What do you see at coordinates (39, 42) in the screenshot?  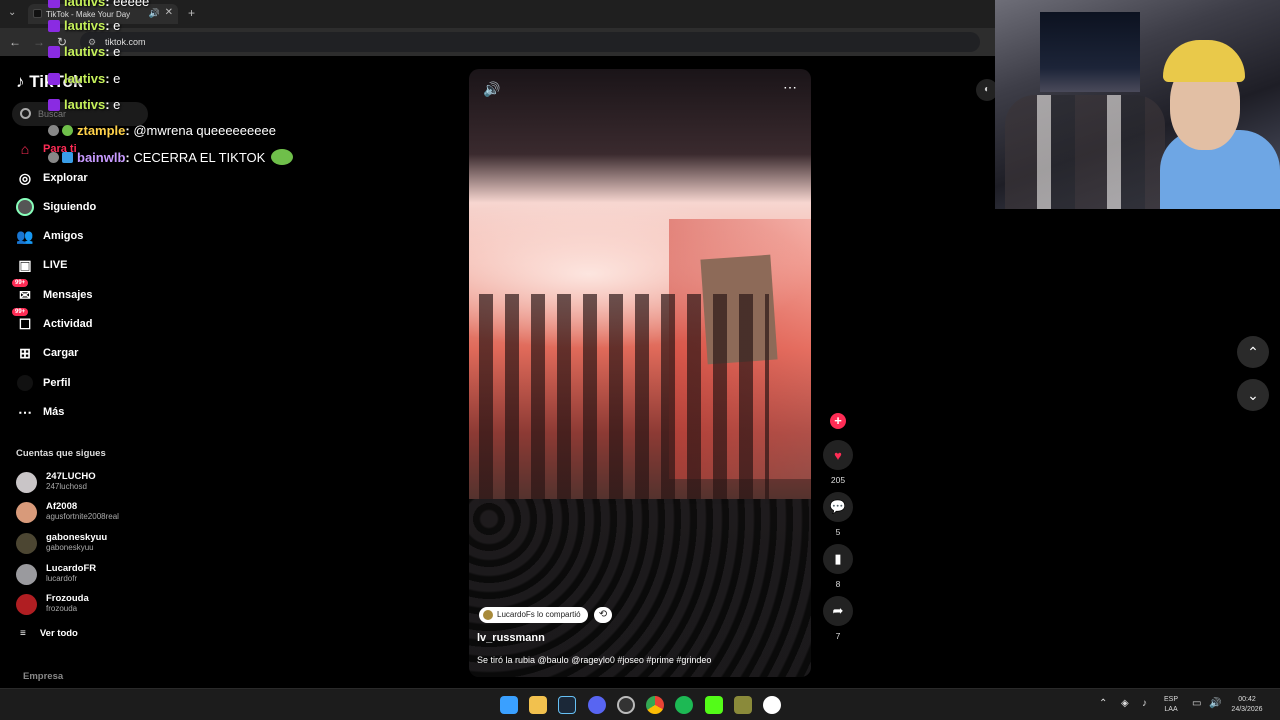 I see `forward-arrow-icon: →` at bounding box center [39, 42].